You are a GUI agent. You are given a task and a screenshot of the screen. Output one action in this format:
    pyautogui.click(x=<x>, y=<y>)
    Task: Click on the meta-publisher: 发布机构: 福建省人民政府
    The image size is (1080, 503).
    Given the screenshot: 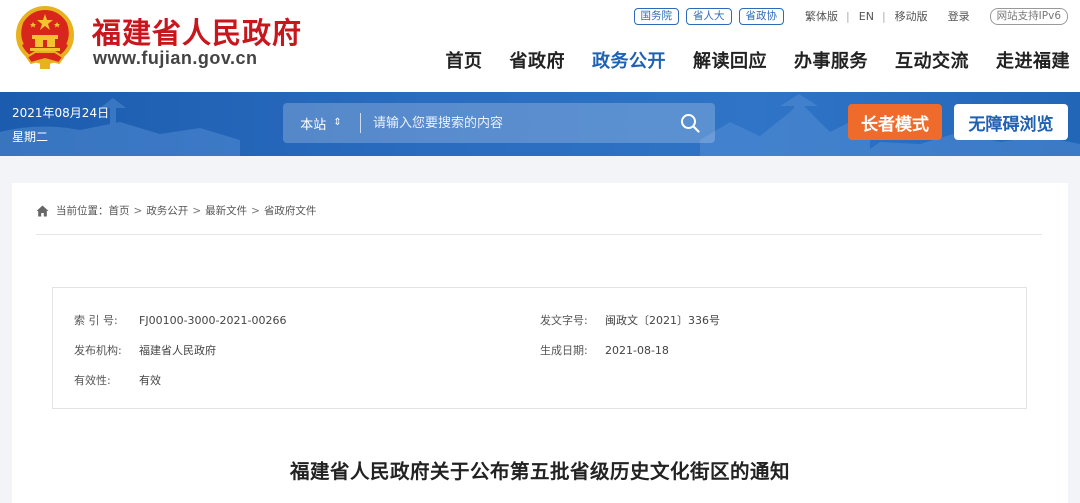 What is the action you would take?
    pyautogui.click(x=145, y=350)
    